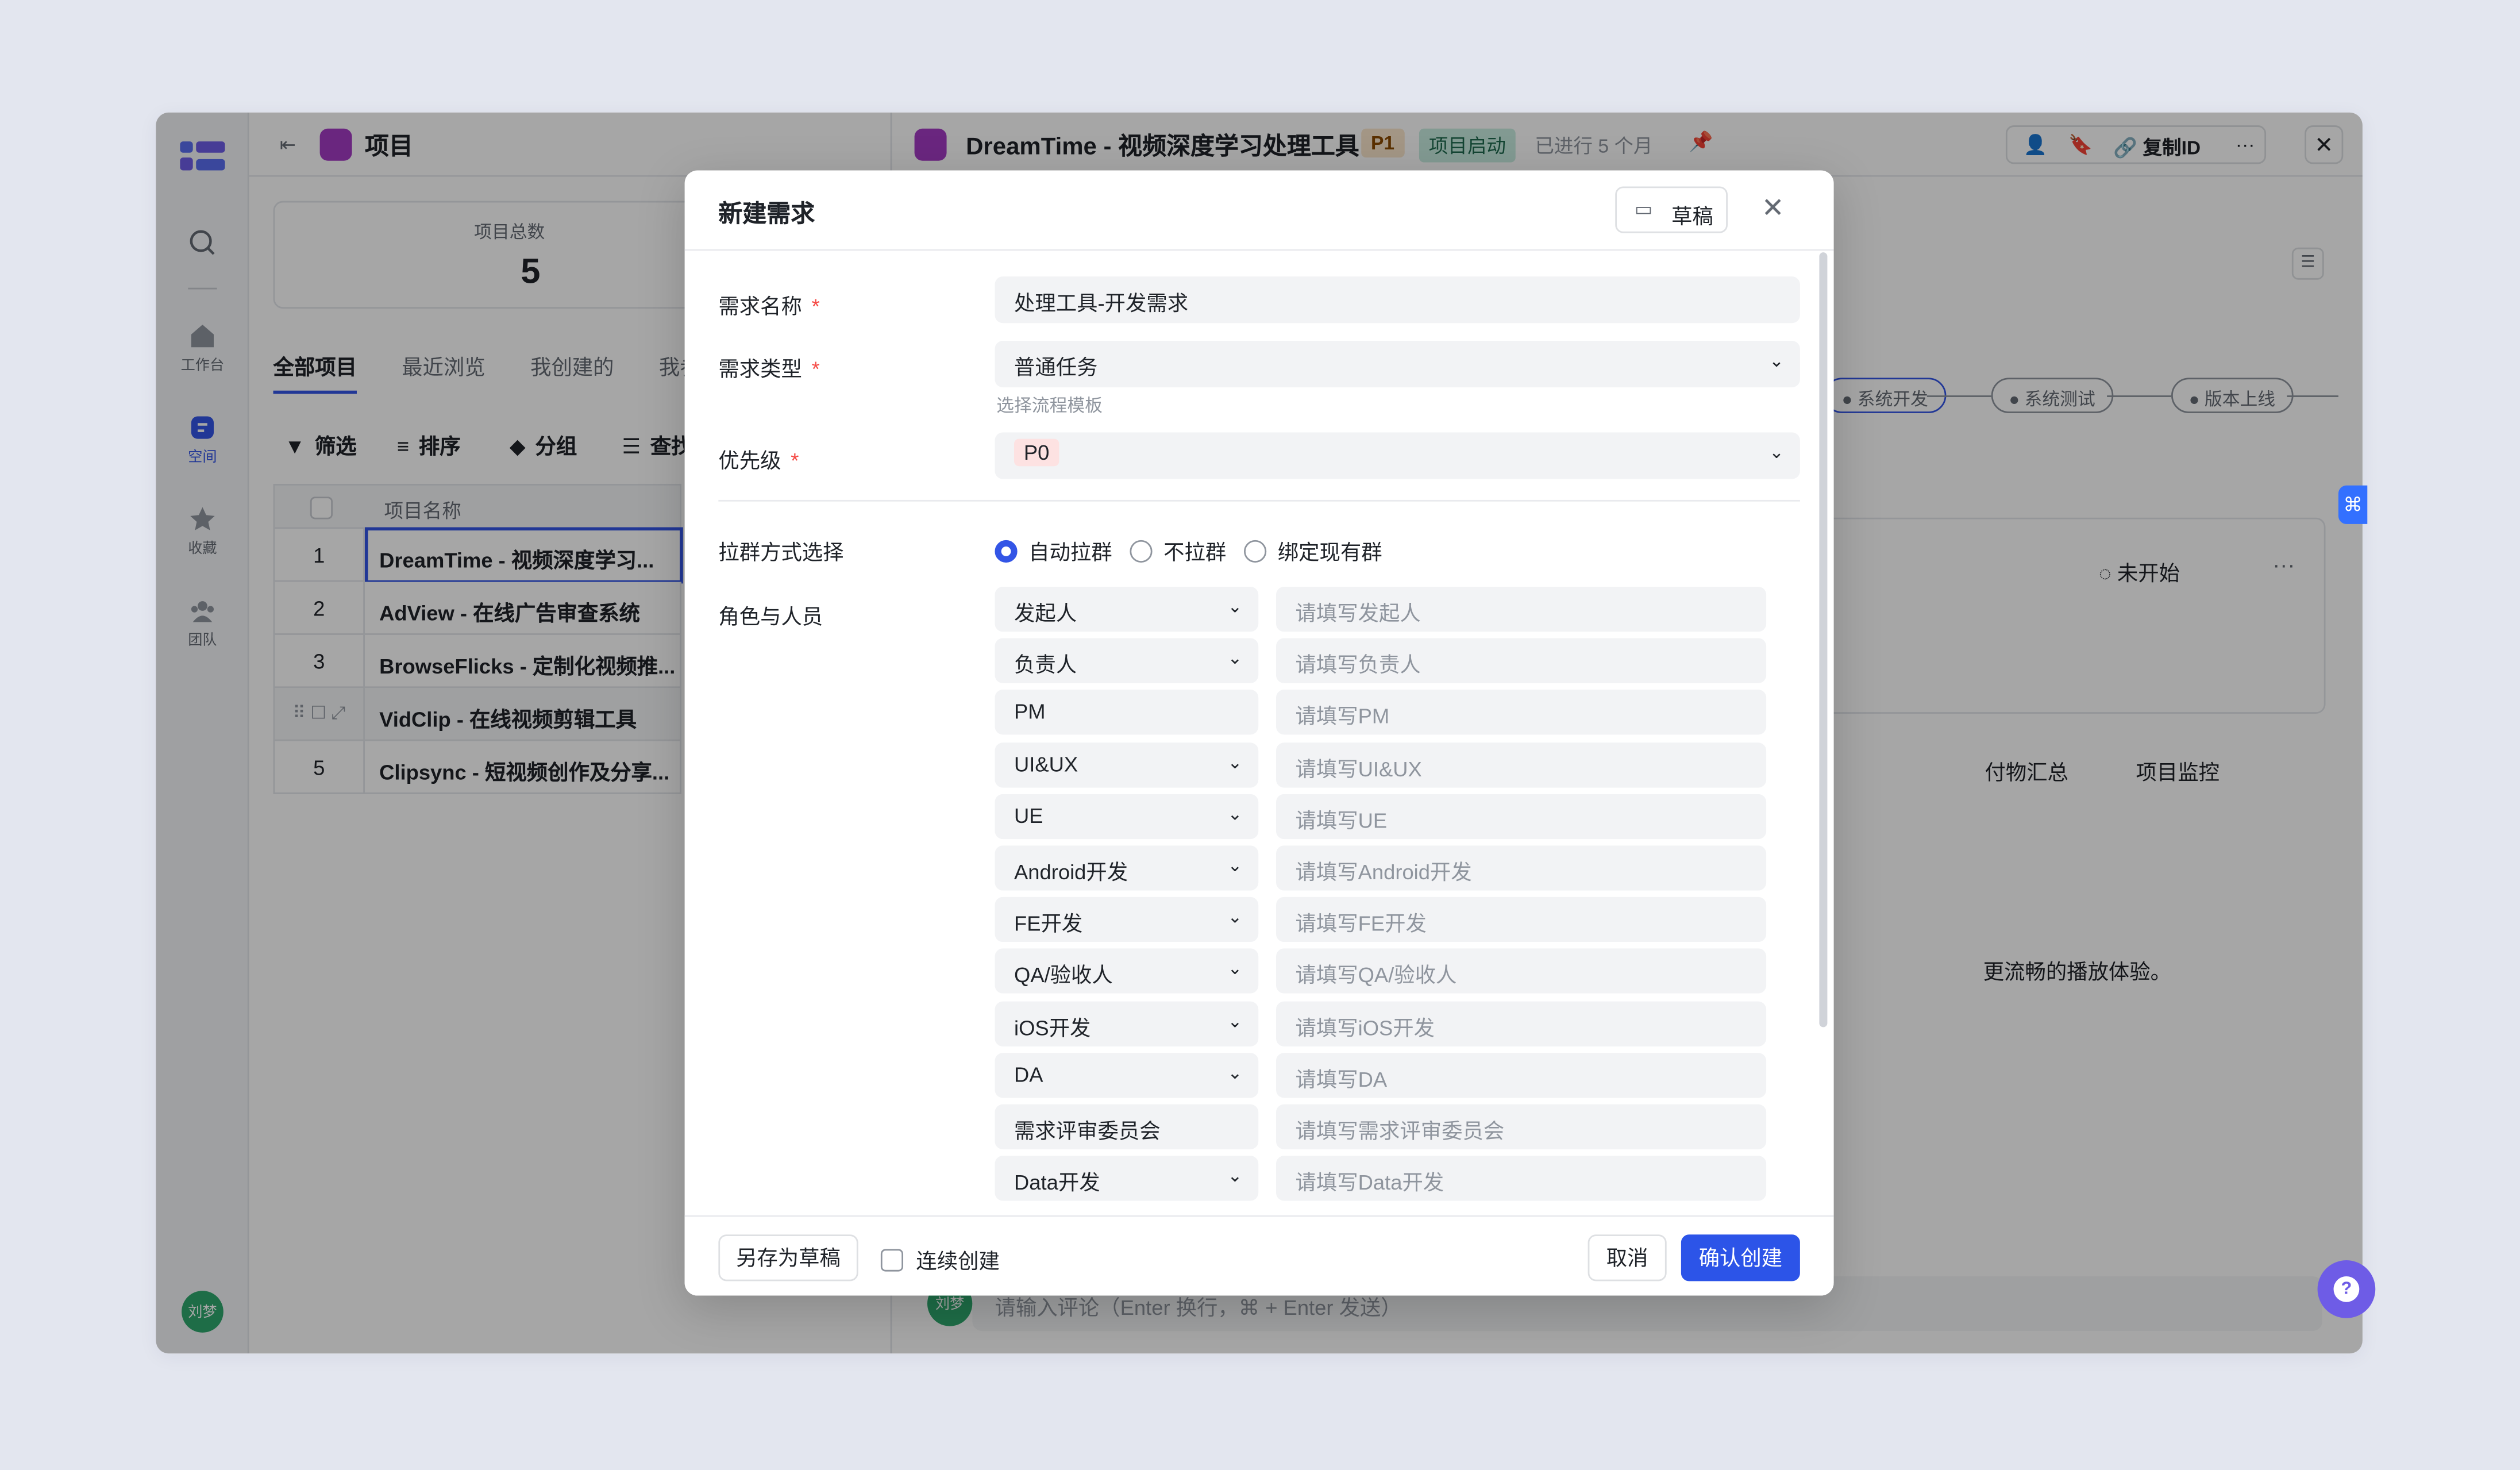 The width and height of the screenshot is (2520, 1470). What do you see at coordinates (1048, 923) in the screenshot?
I see `role-label: FE开发` at bounding box center [1048, 923].